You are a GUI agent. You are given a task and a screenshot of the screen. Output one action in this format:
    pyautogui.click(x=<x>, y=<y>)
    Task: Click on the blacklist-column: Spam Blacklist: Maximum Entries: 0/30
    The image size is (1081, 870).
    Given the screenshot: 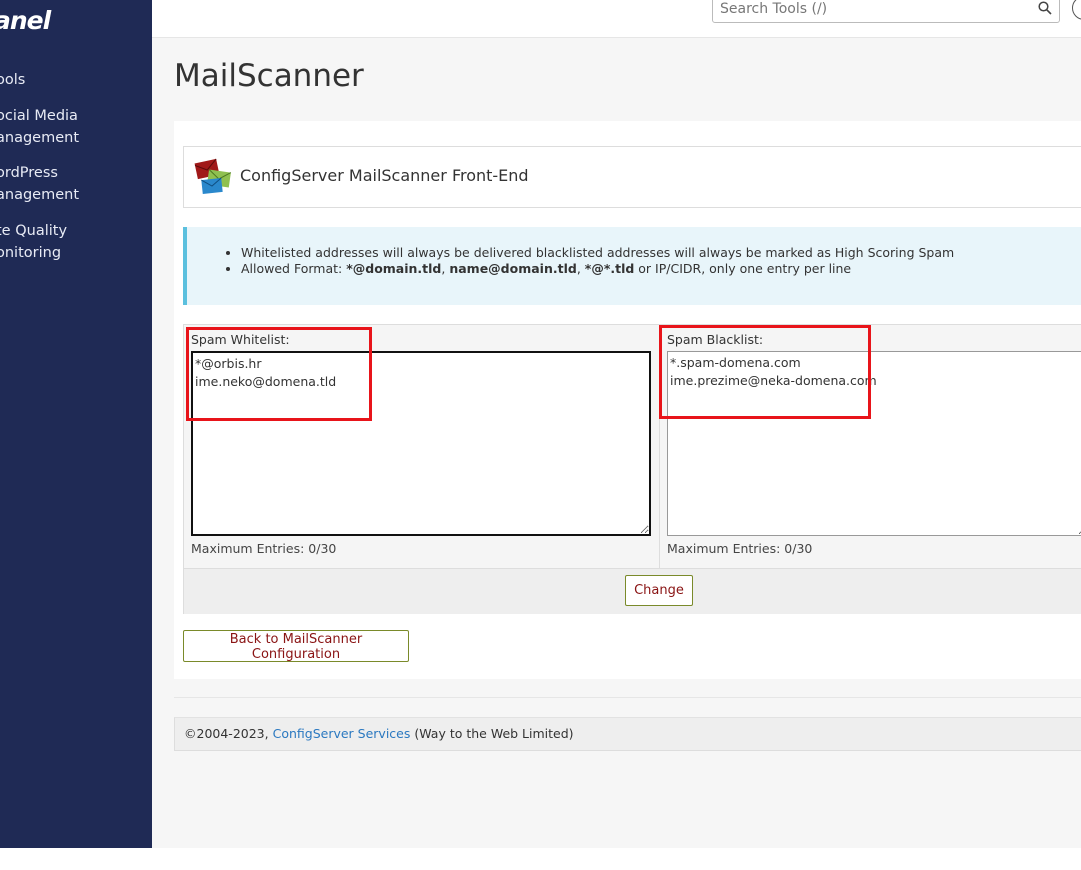 What is the action you would take?
    pyautogui.click(x=870, y=446)
    